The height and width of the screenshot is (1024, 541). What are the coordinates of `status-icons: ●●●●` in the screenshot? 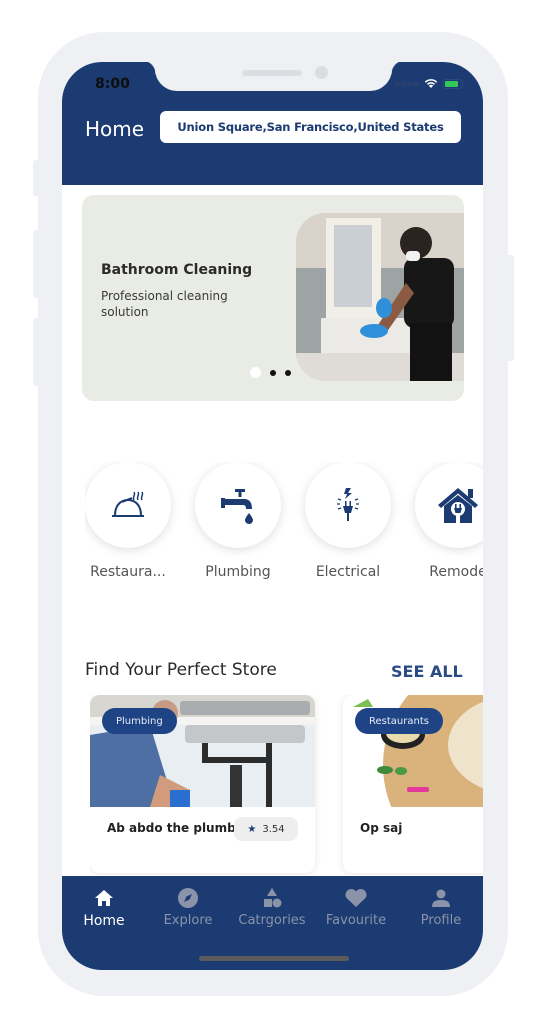 It's located at (429, 83).